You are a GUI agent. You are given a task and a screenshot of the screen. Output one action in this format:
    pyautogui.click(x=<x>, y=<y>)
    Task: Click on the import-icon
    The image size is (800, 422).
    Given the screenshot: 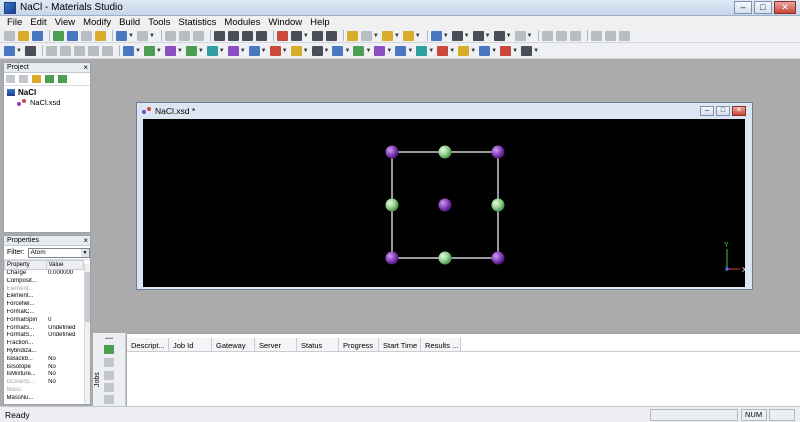 What is the action you would take?
    pyautogui.click(x=58, y=35)
    